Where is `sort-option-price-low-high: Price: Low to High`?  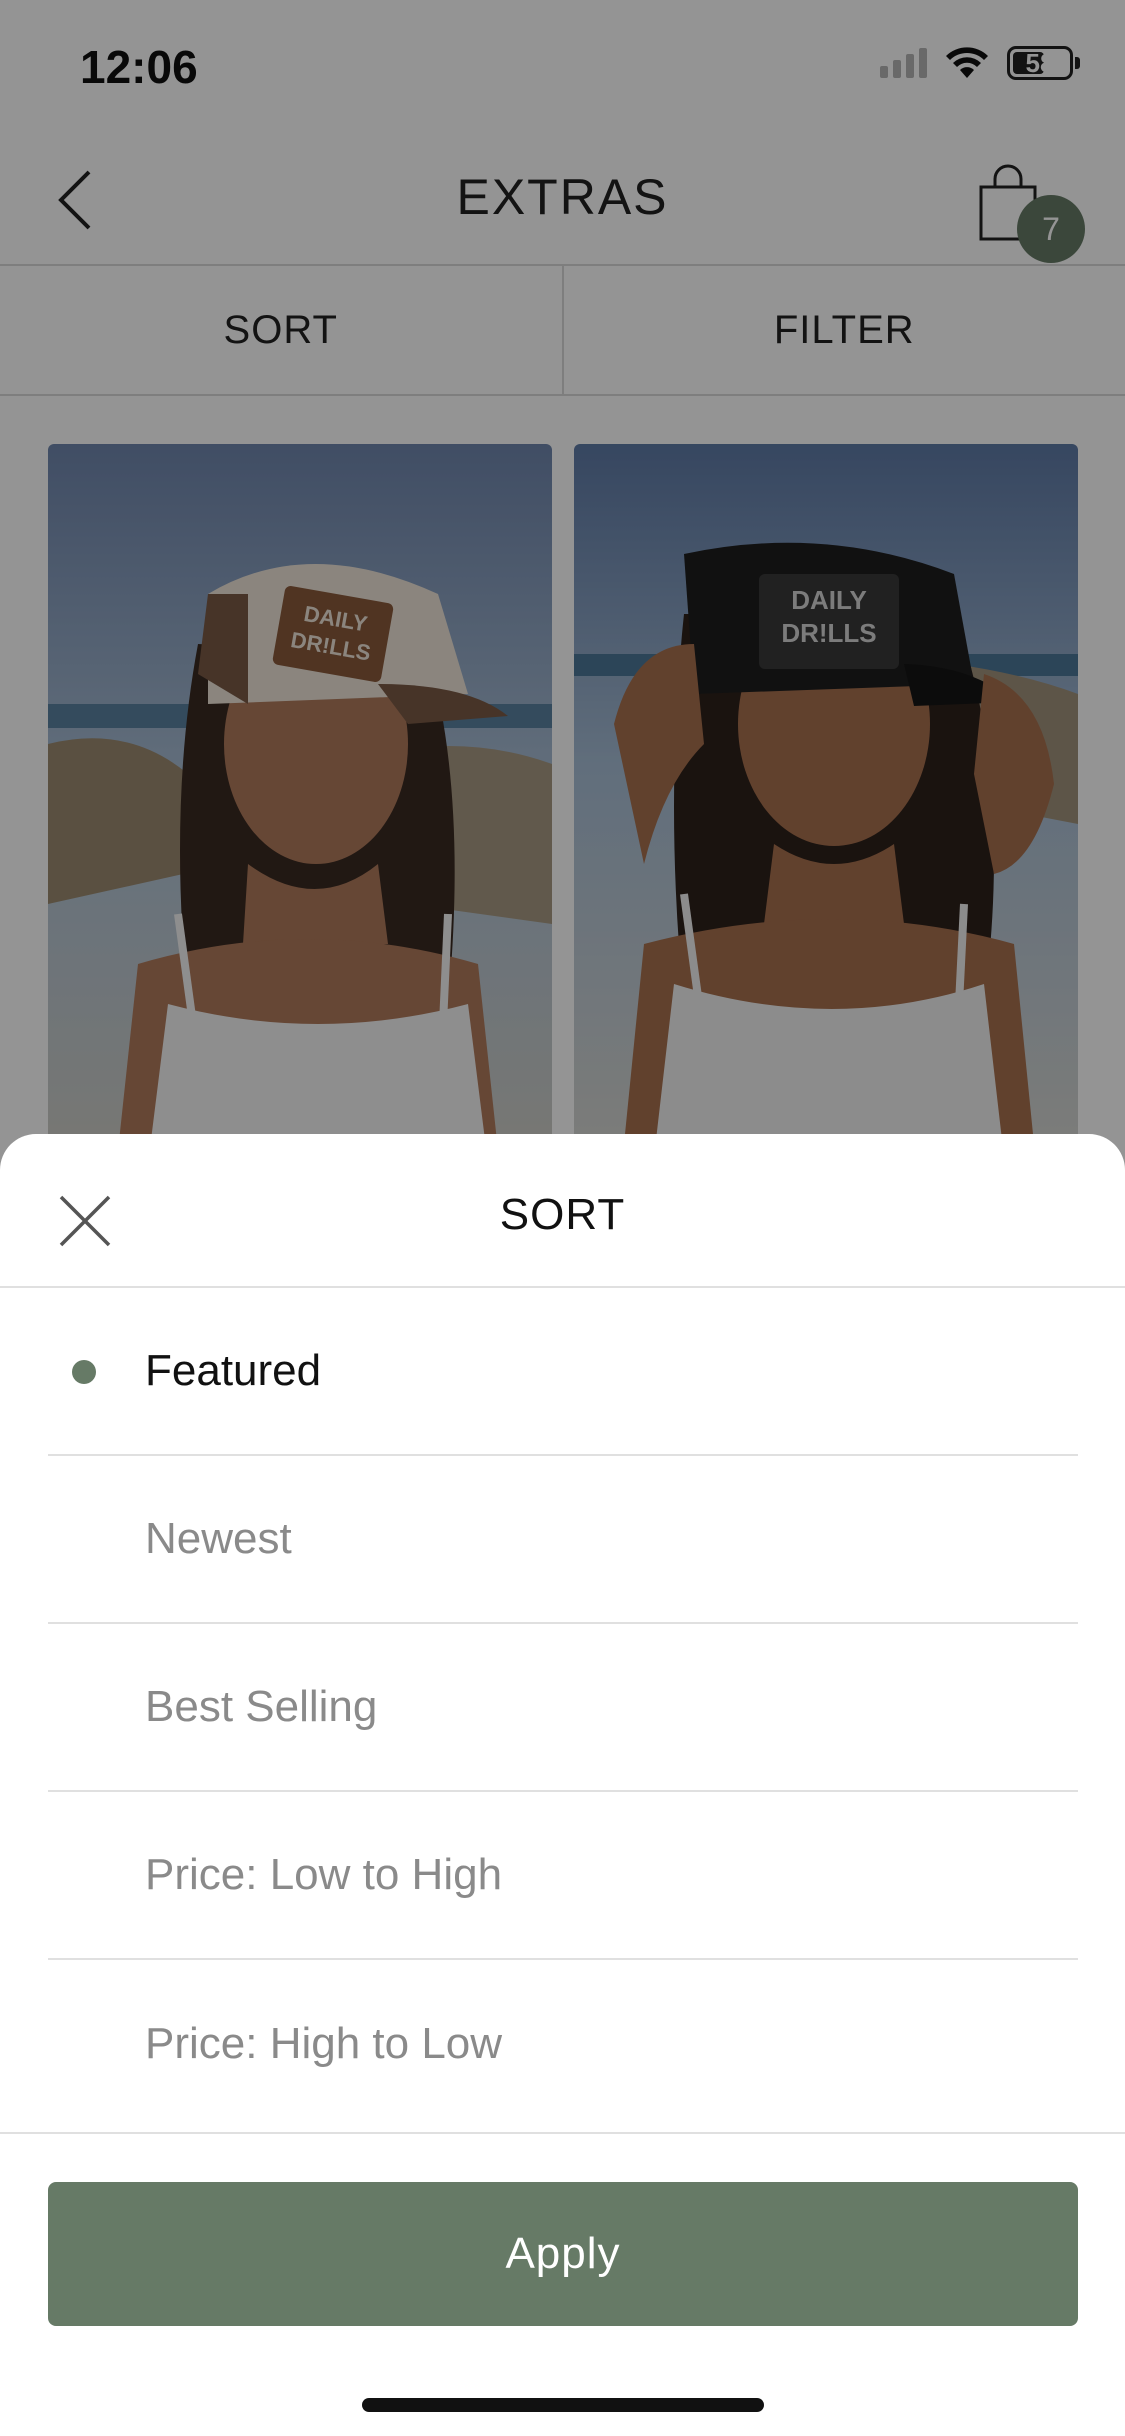
sort-option-price-low-high: Price: Low to High is located at coordinates (563, 1876).